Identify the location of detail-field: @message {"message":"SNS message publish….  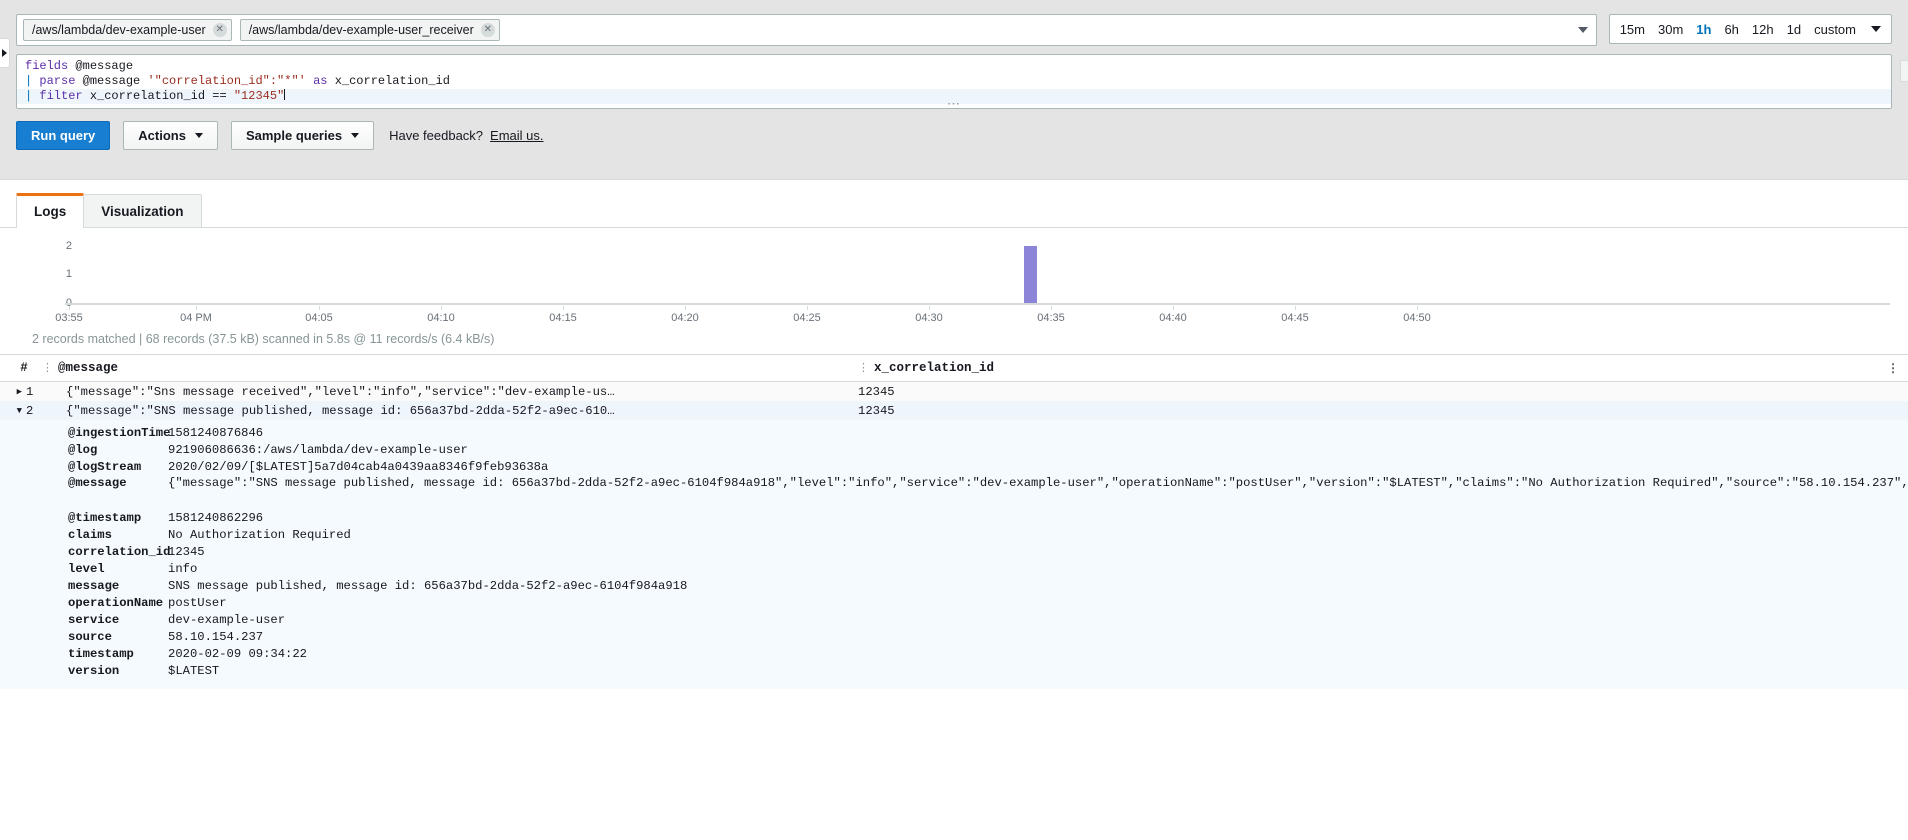
(954, 492).